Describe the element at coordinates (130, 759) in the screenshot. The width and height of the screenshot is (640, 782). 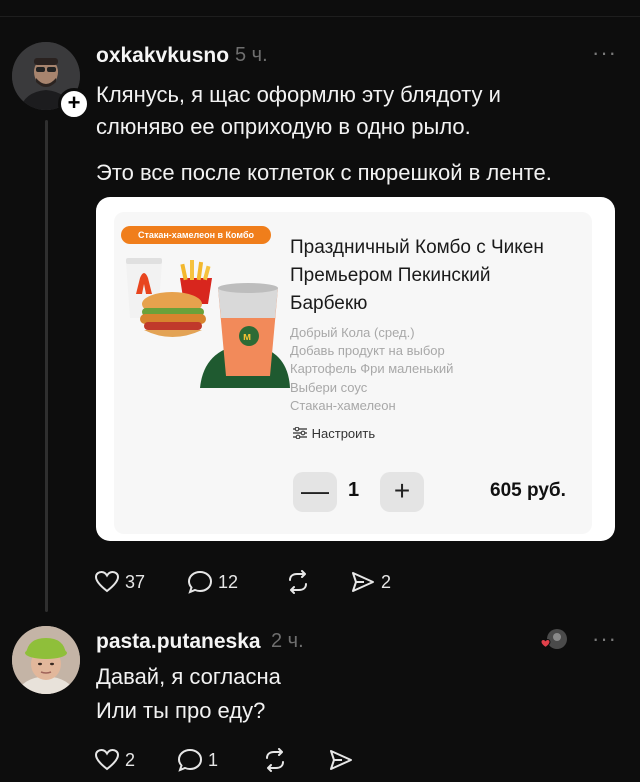
I see `like-count: 2` at that location.